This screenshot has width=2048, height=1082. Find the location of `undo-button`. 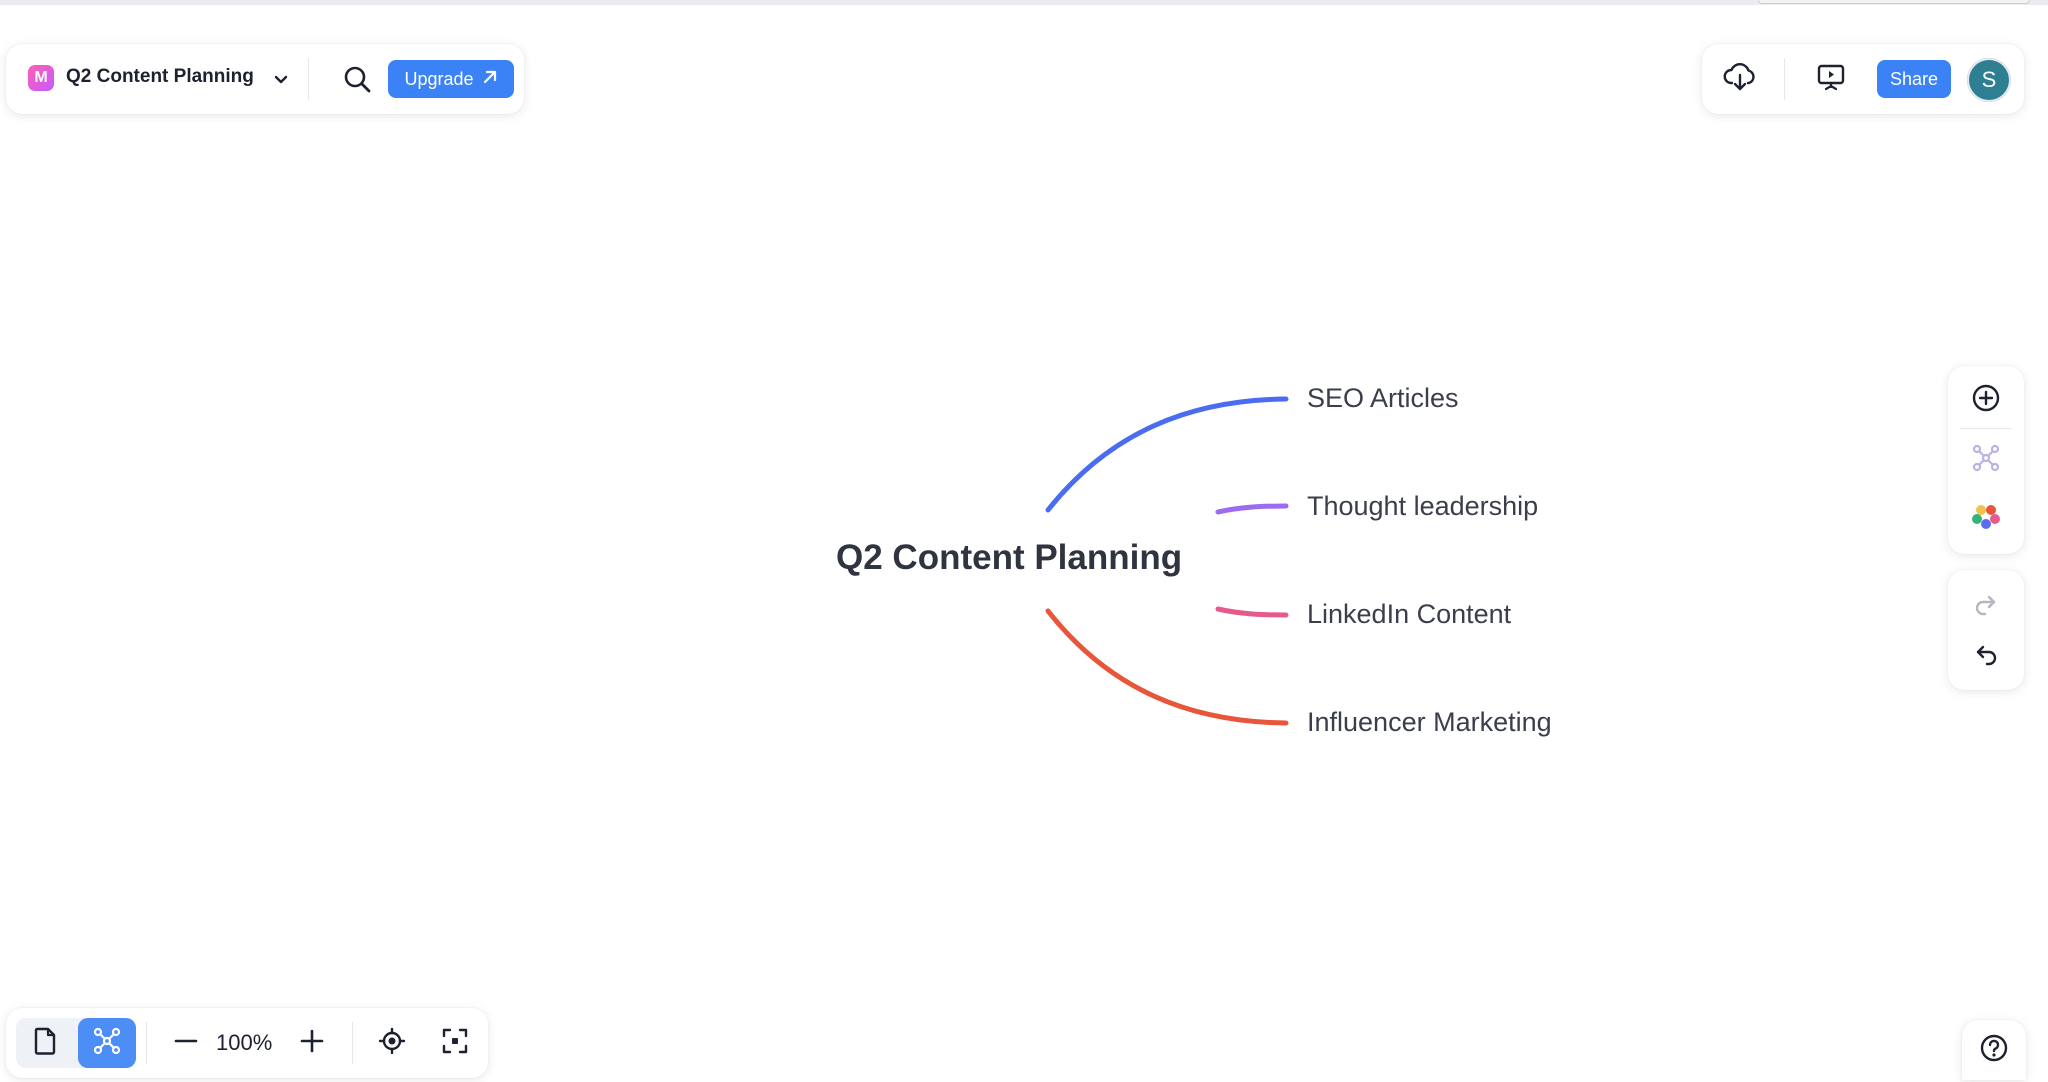

undo-button is located at coordinates (1986, 656).